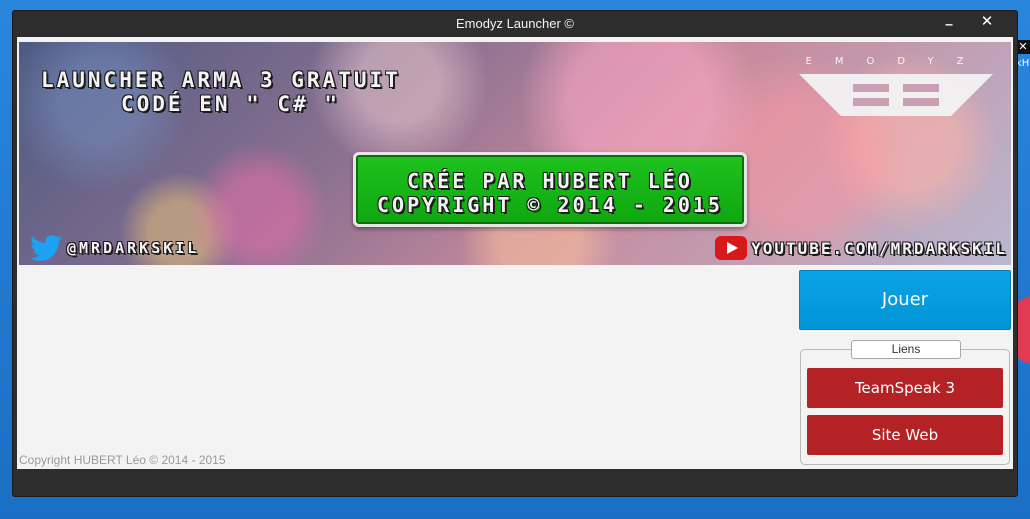 The height and width of the screenshot is (519, 1030). I want to click on window-controls: _ ✕, so click(971, 22).